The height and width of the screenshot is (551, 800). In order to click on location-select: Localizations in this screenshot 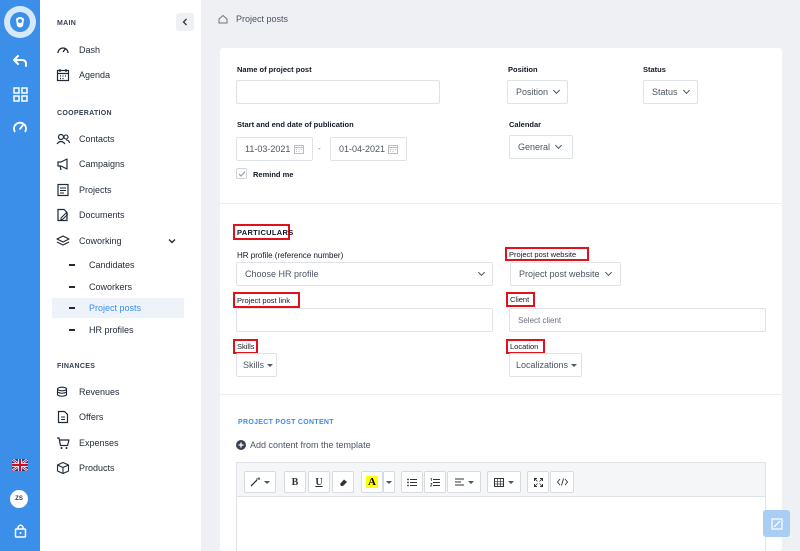, I will do `click(545, 365)`.